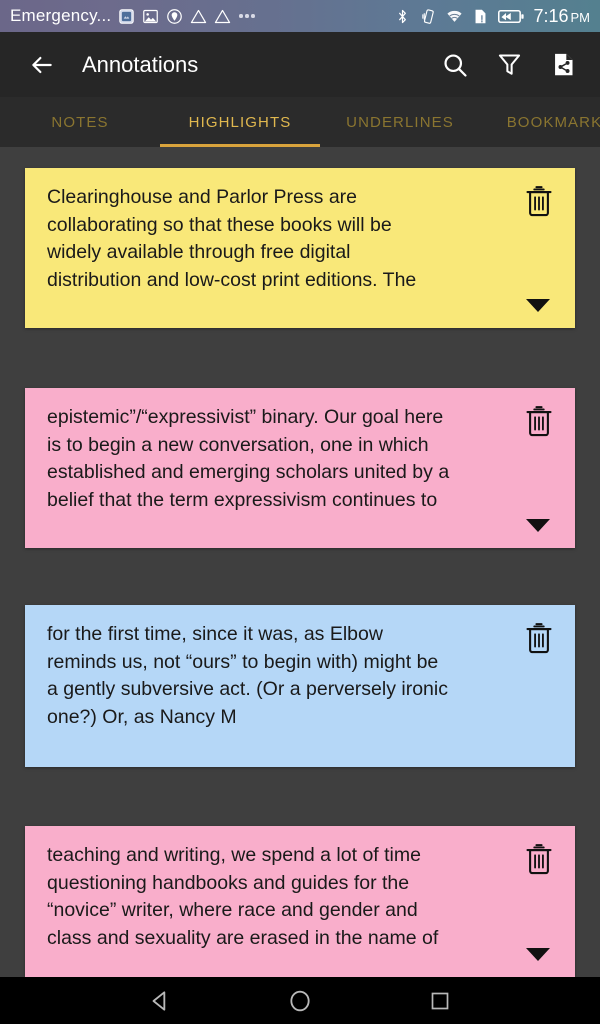 The image size is (600, 1024). Describe the element at coordinates (540, 122) in the screenshot. I see `tab-bookmarks: BOOKMARKS` at that location.